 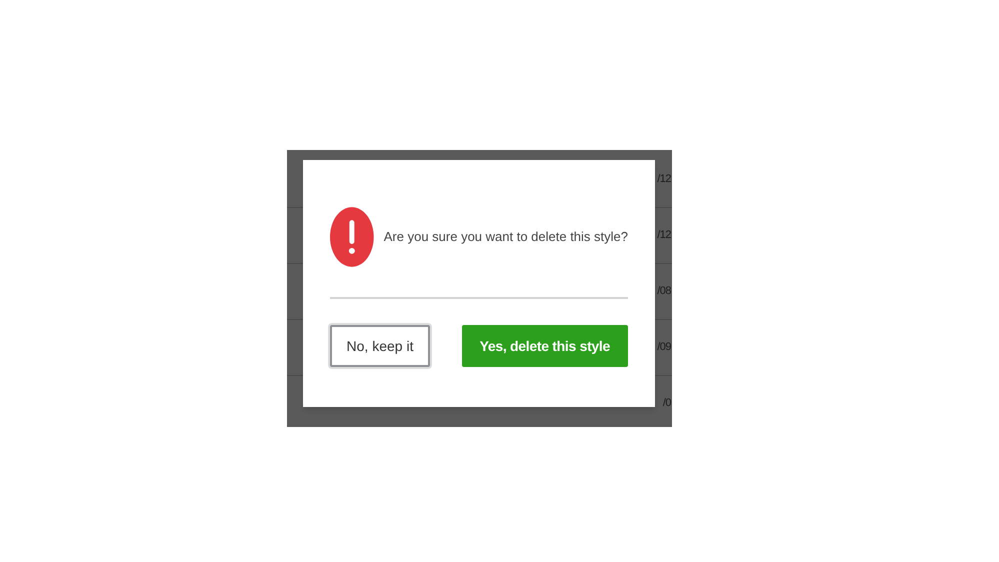 What do you see at coordinates (352, 237) in the screenshot?
I see `exclamation-icon` at bounding box center [352, 237].